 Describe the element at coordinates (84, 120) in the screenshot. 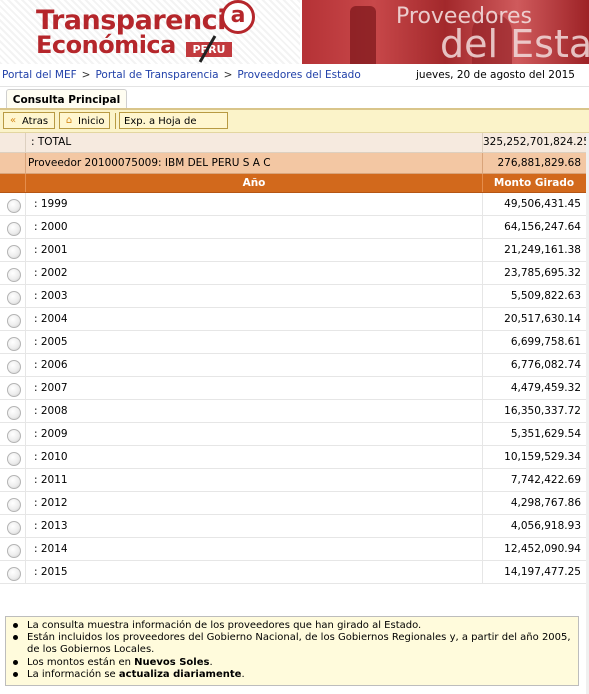

I see `home-button: ⌂ Inicio` at that location.